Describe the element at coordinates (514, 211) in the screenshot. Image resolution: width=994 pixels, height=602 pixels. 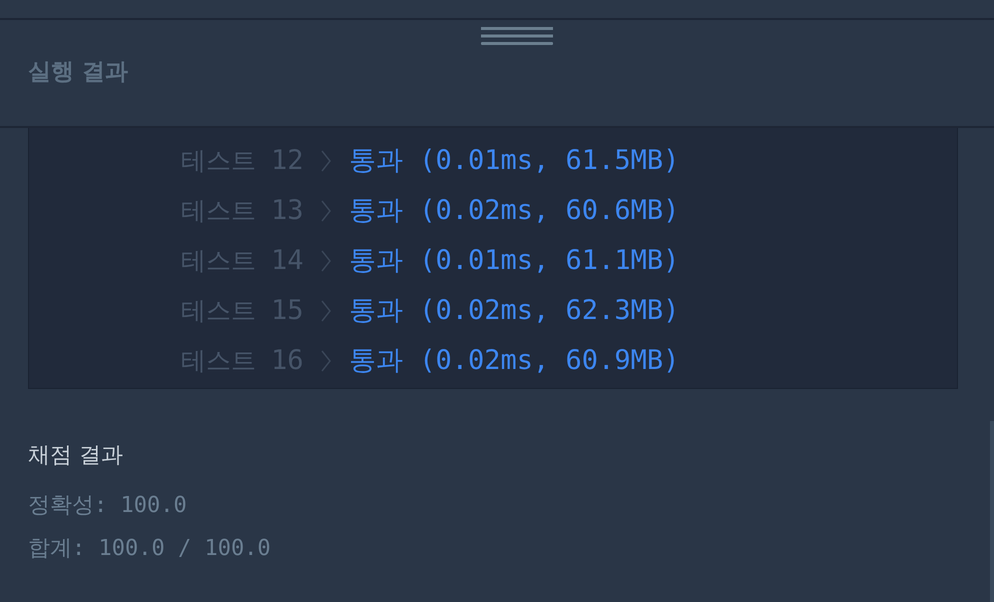
I see `test-result: 통과 (0.02ms, 60.6MB)` at that location.